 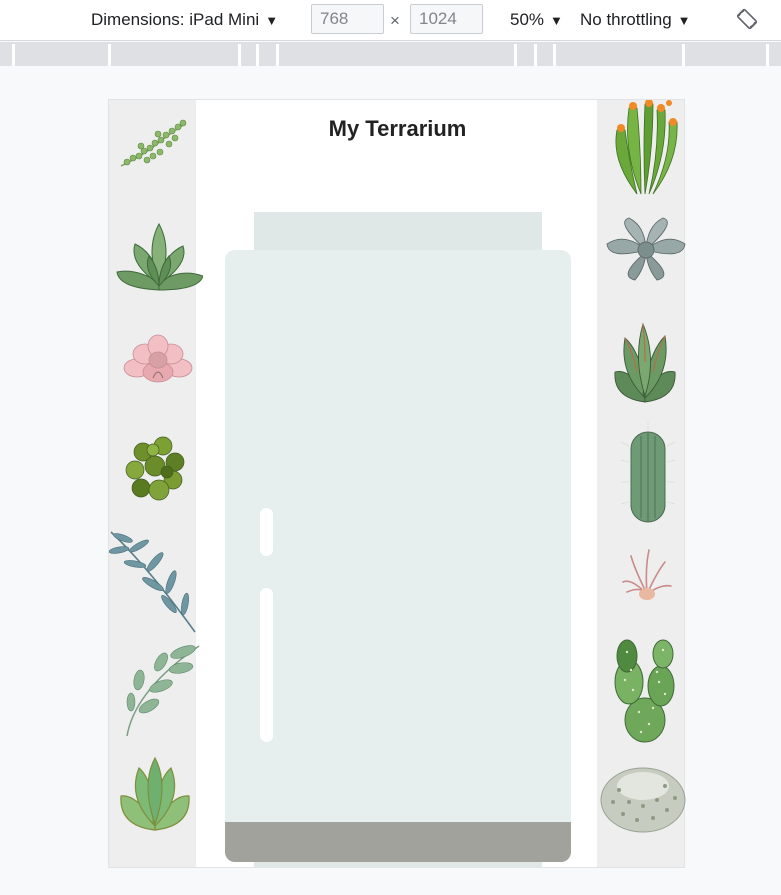 What do you see at coordinates (527, 19) in the screenshot?
I see `zoom-label: 50%` at bounding box center [527, 19].